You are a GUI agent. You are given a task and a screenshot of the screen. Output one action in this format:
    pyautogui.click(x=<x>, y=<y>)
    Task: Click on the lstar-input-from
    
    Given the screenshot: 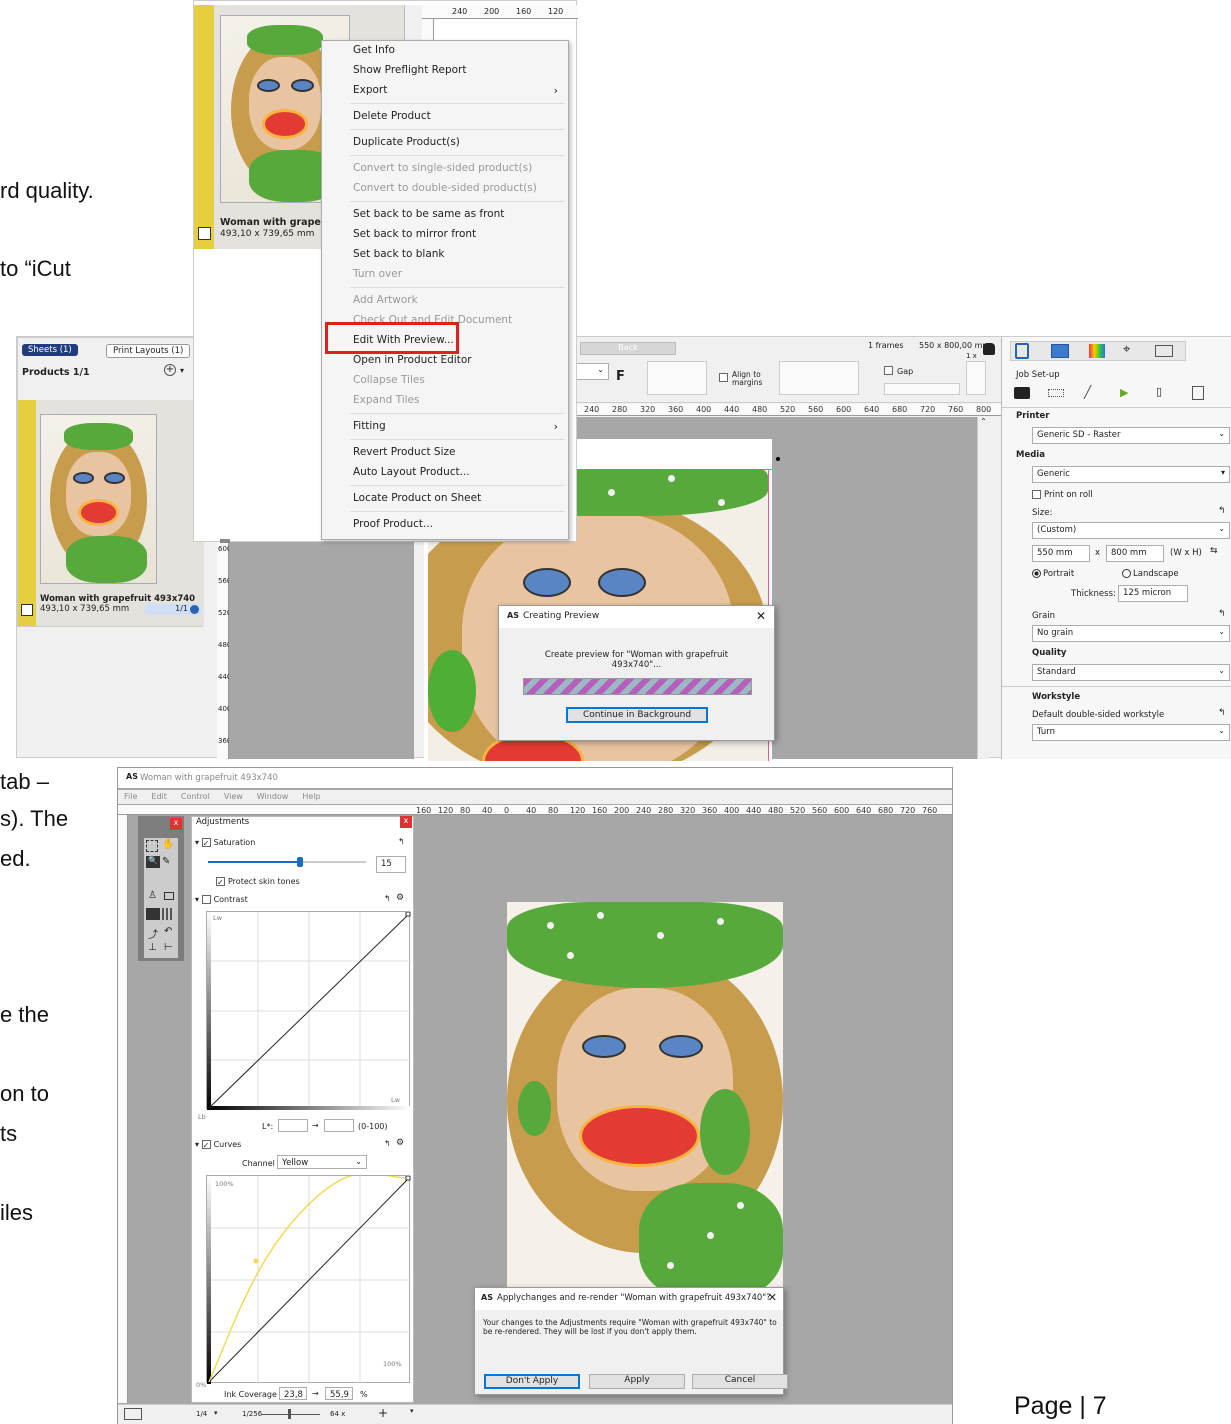 What is the action you would take?
    pyautogui.click(x=293, y=1125)
    